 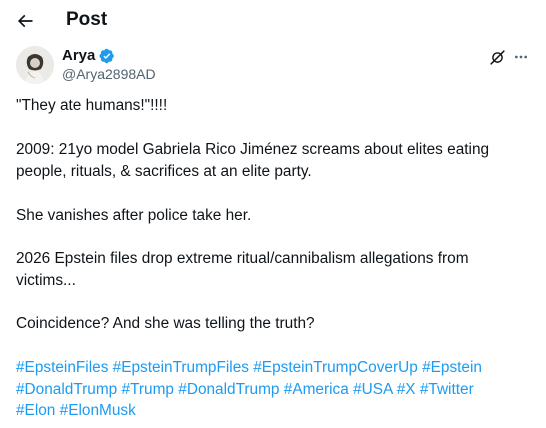 I want to click on user-handle: @Arya2898AD, so click(x=109, y=74).